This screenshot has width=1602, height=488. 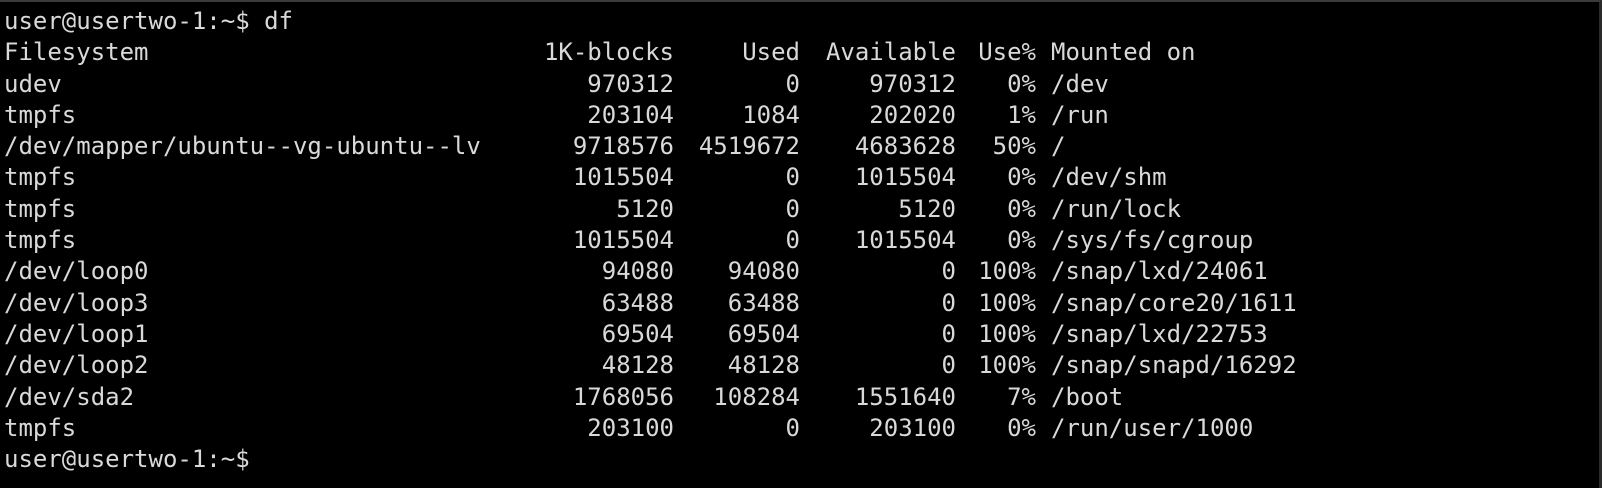 What do you see at coordinates (623, 396) in the screenshot?
I see `cell-1k-blocks: 1768056` at bounding box center [623, 396].